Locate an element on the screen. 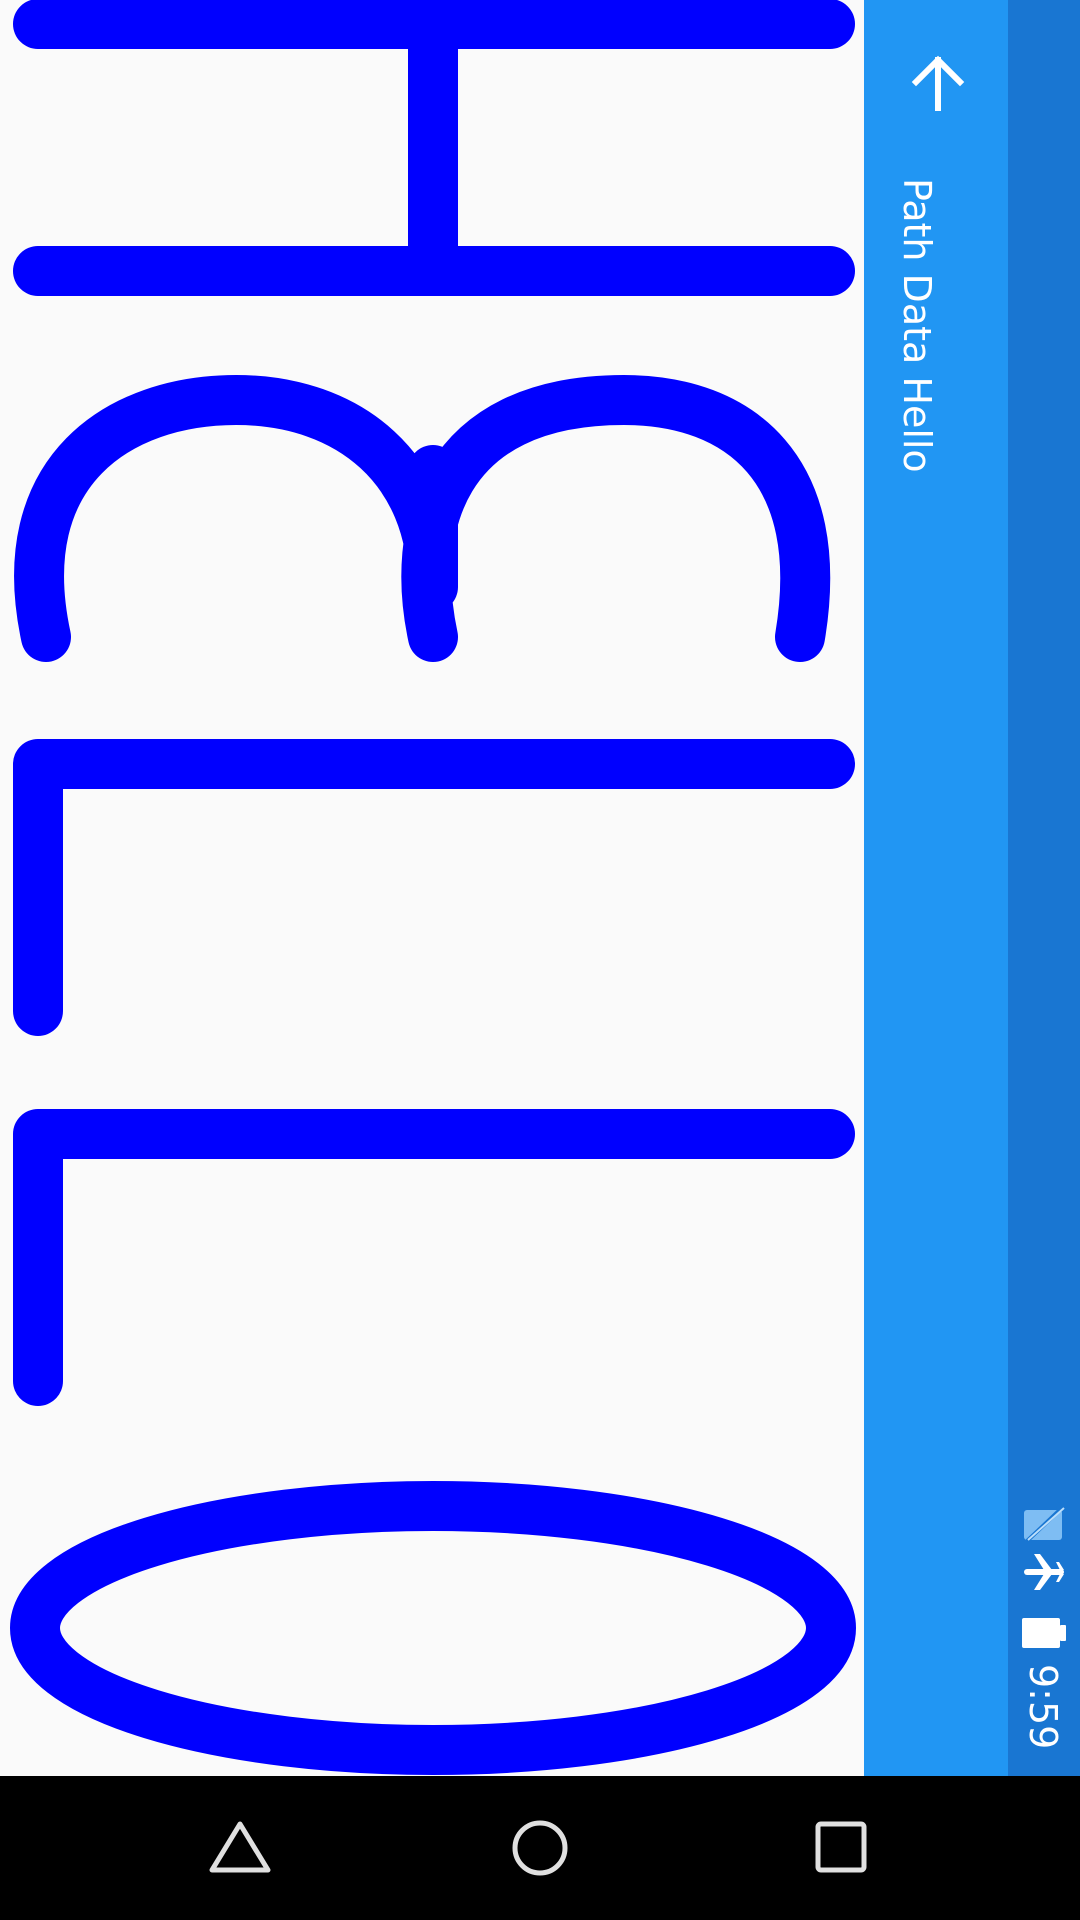 This screenshot has width=1080, height=1920. letter-h-path is located at coordinates (434, 148).